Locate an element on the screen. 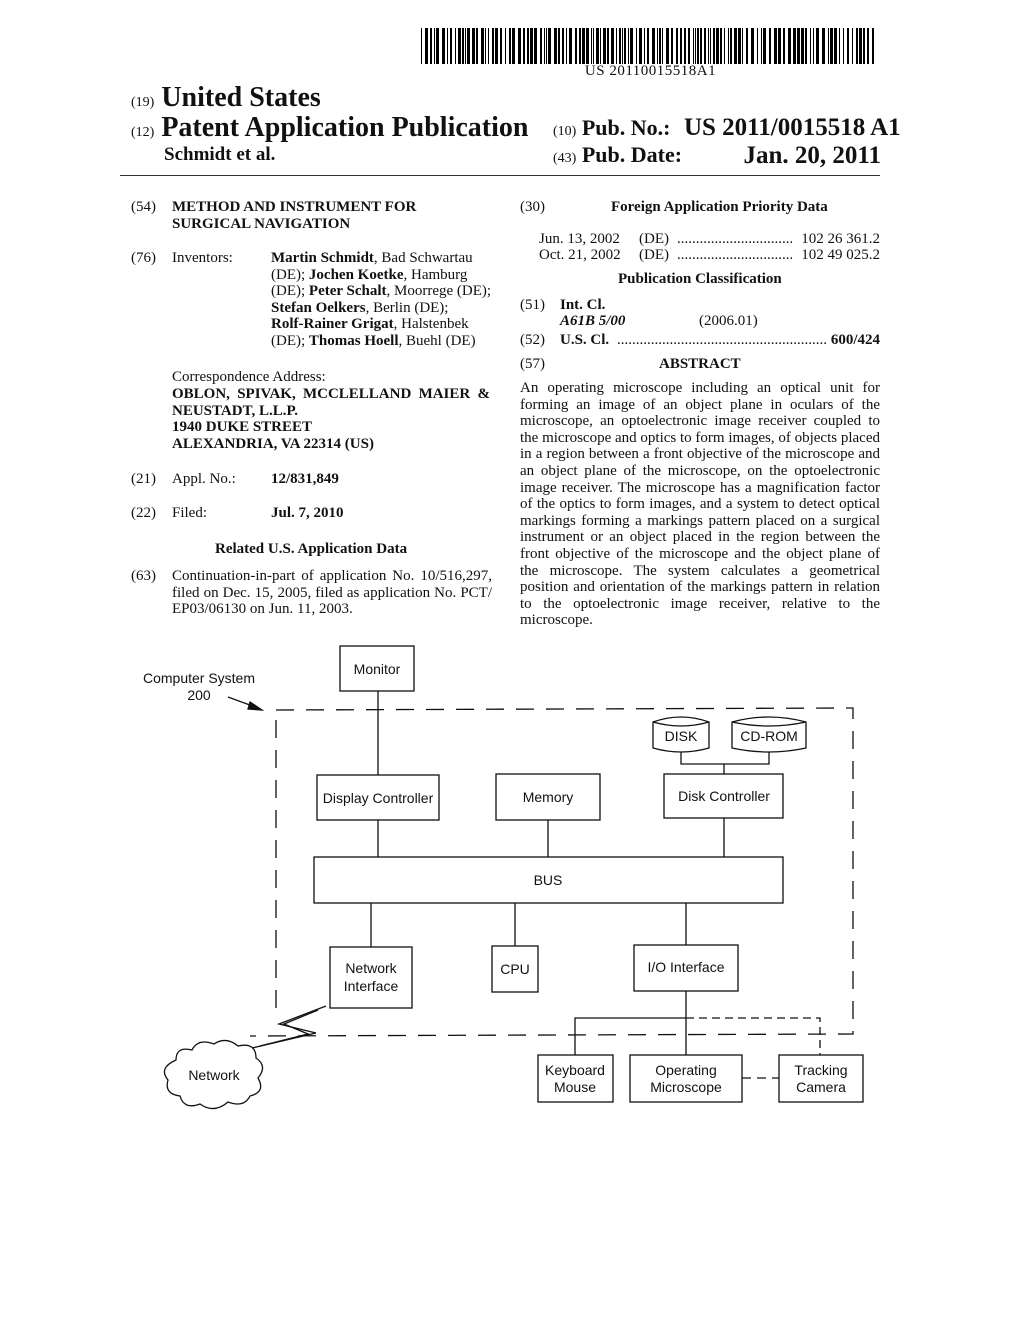  conn-io-keyboard is located at coordinates (630, 1036).